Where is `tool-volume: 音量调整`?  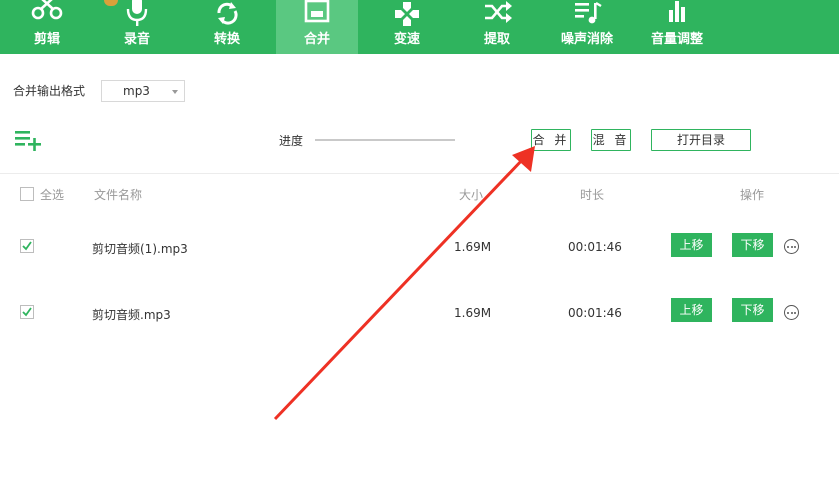
tool-volume: 音量调整 is located at coordinates (677, 27).